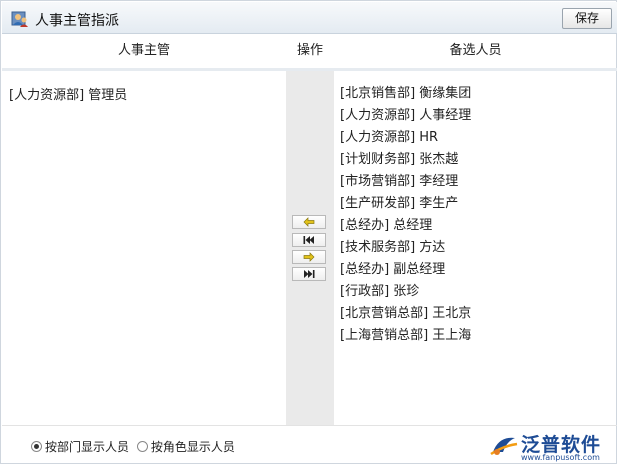  Describe the element at coordinates (77, 21) in the screenshot. I see `dialog-title: 人事主管指派` at that location.